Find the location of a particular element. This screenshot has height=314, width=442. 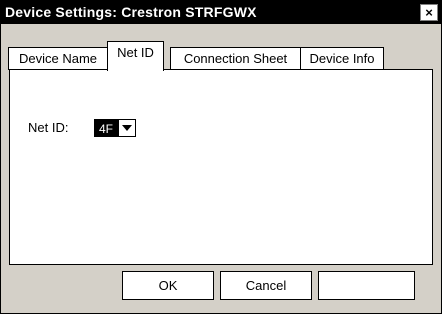

tab-connection-sheet: Connection Sheet is located at coordinates (235, 58).